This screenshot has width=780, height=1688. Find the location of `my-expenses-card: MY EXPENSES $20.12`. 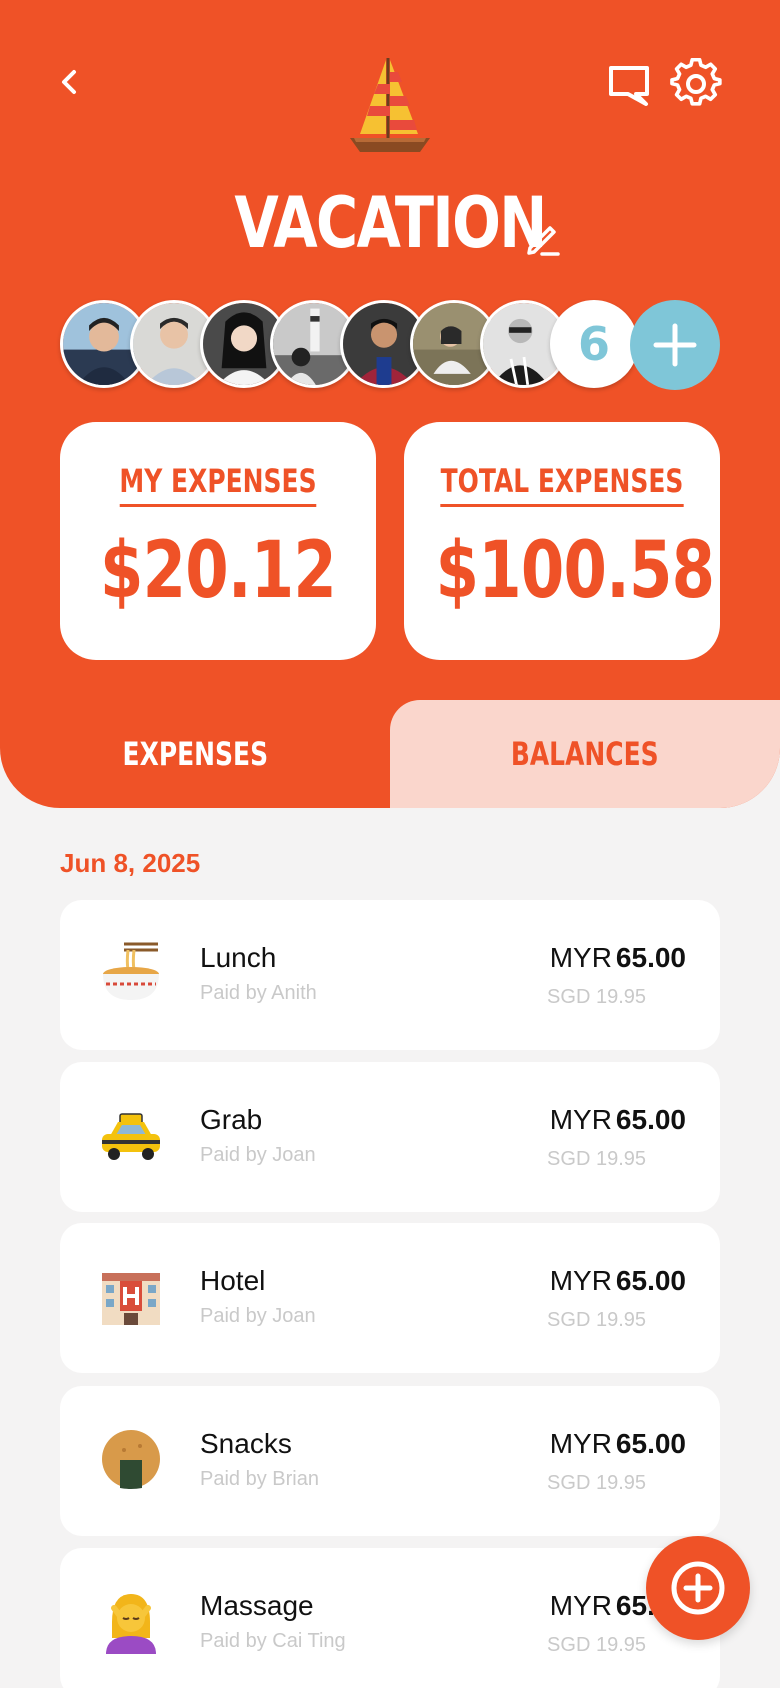

my-expenses-card: MY EXPENSES $20.12 is located at coordinates (218, 541).